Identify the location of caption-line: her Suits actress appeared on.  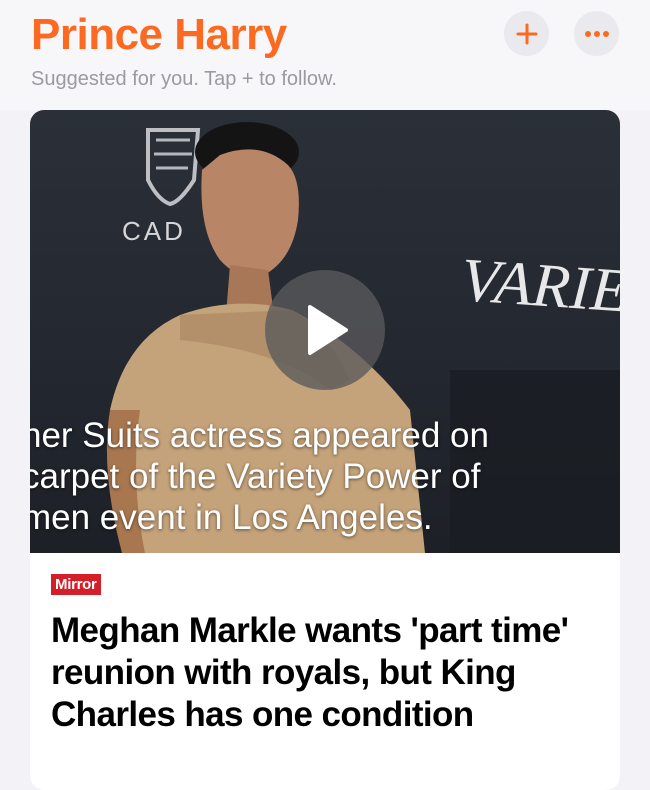
(259, 435).